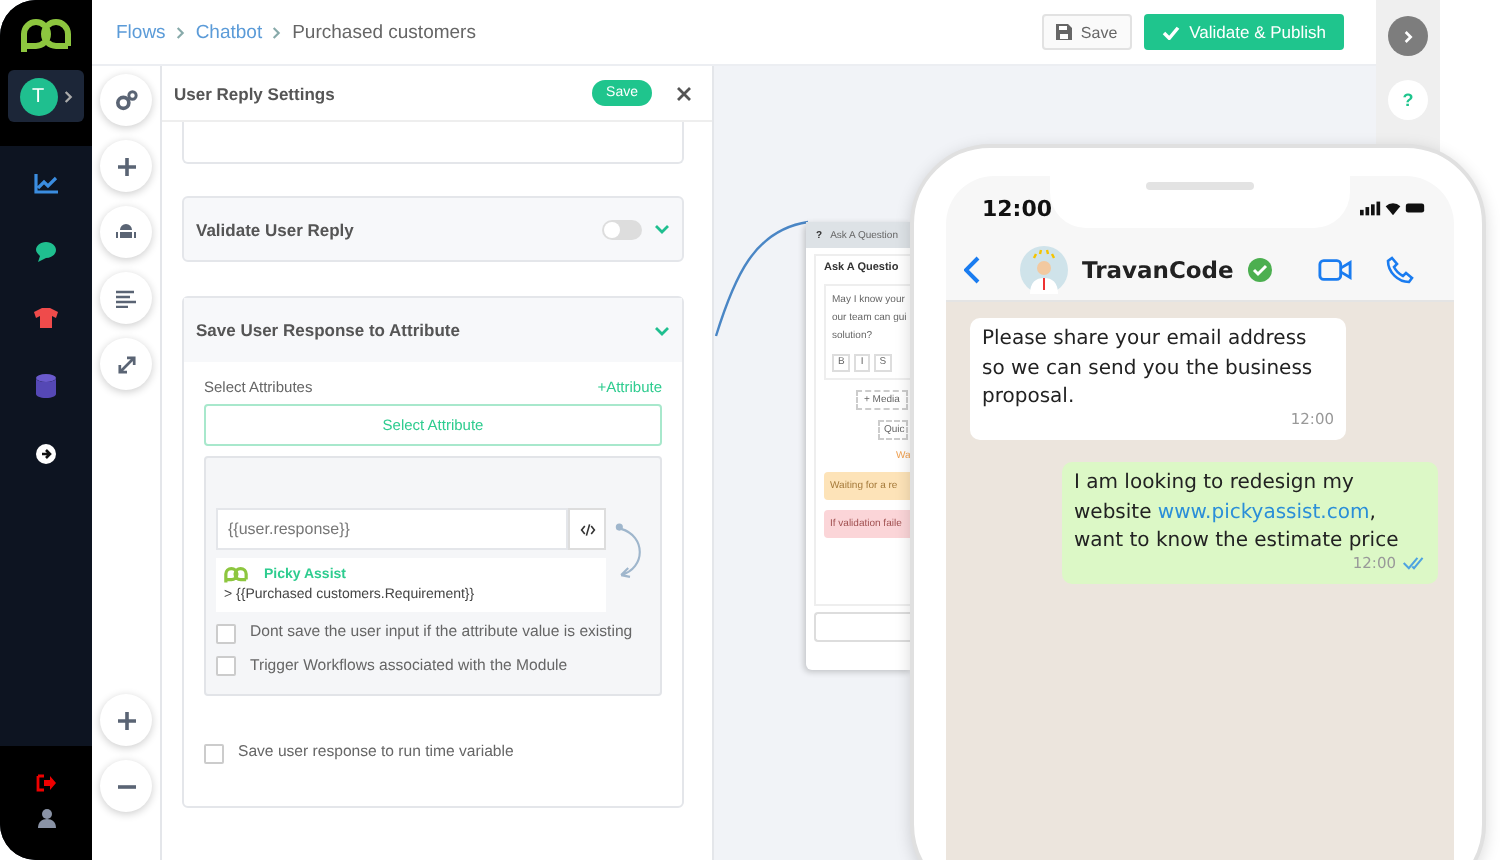 The width and height of the screenshot is (1500, 860). Describe the element at coordinates (229, 32) in the screenshot. I see `breadcrumb-link: Chatbot` at that location.